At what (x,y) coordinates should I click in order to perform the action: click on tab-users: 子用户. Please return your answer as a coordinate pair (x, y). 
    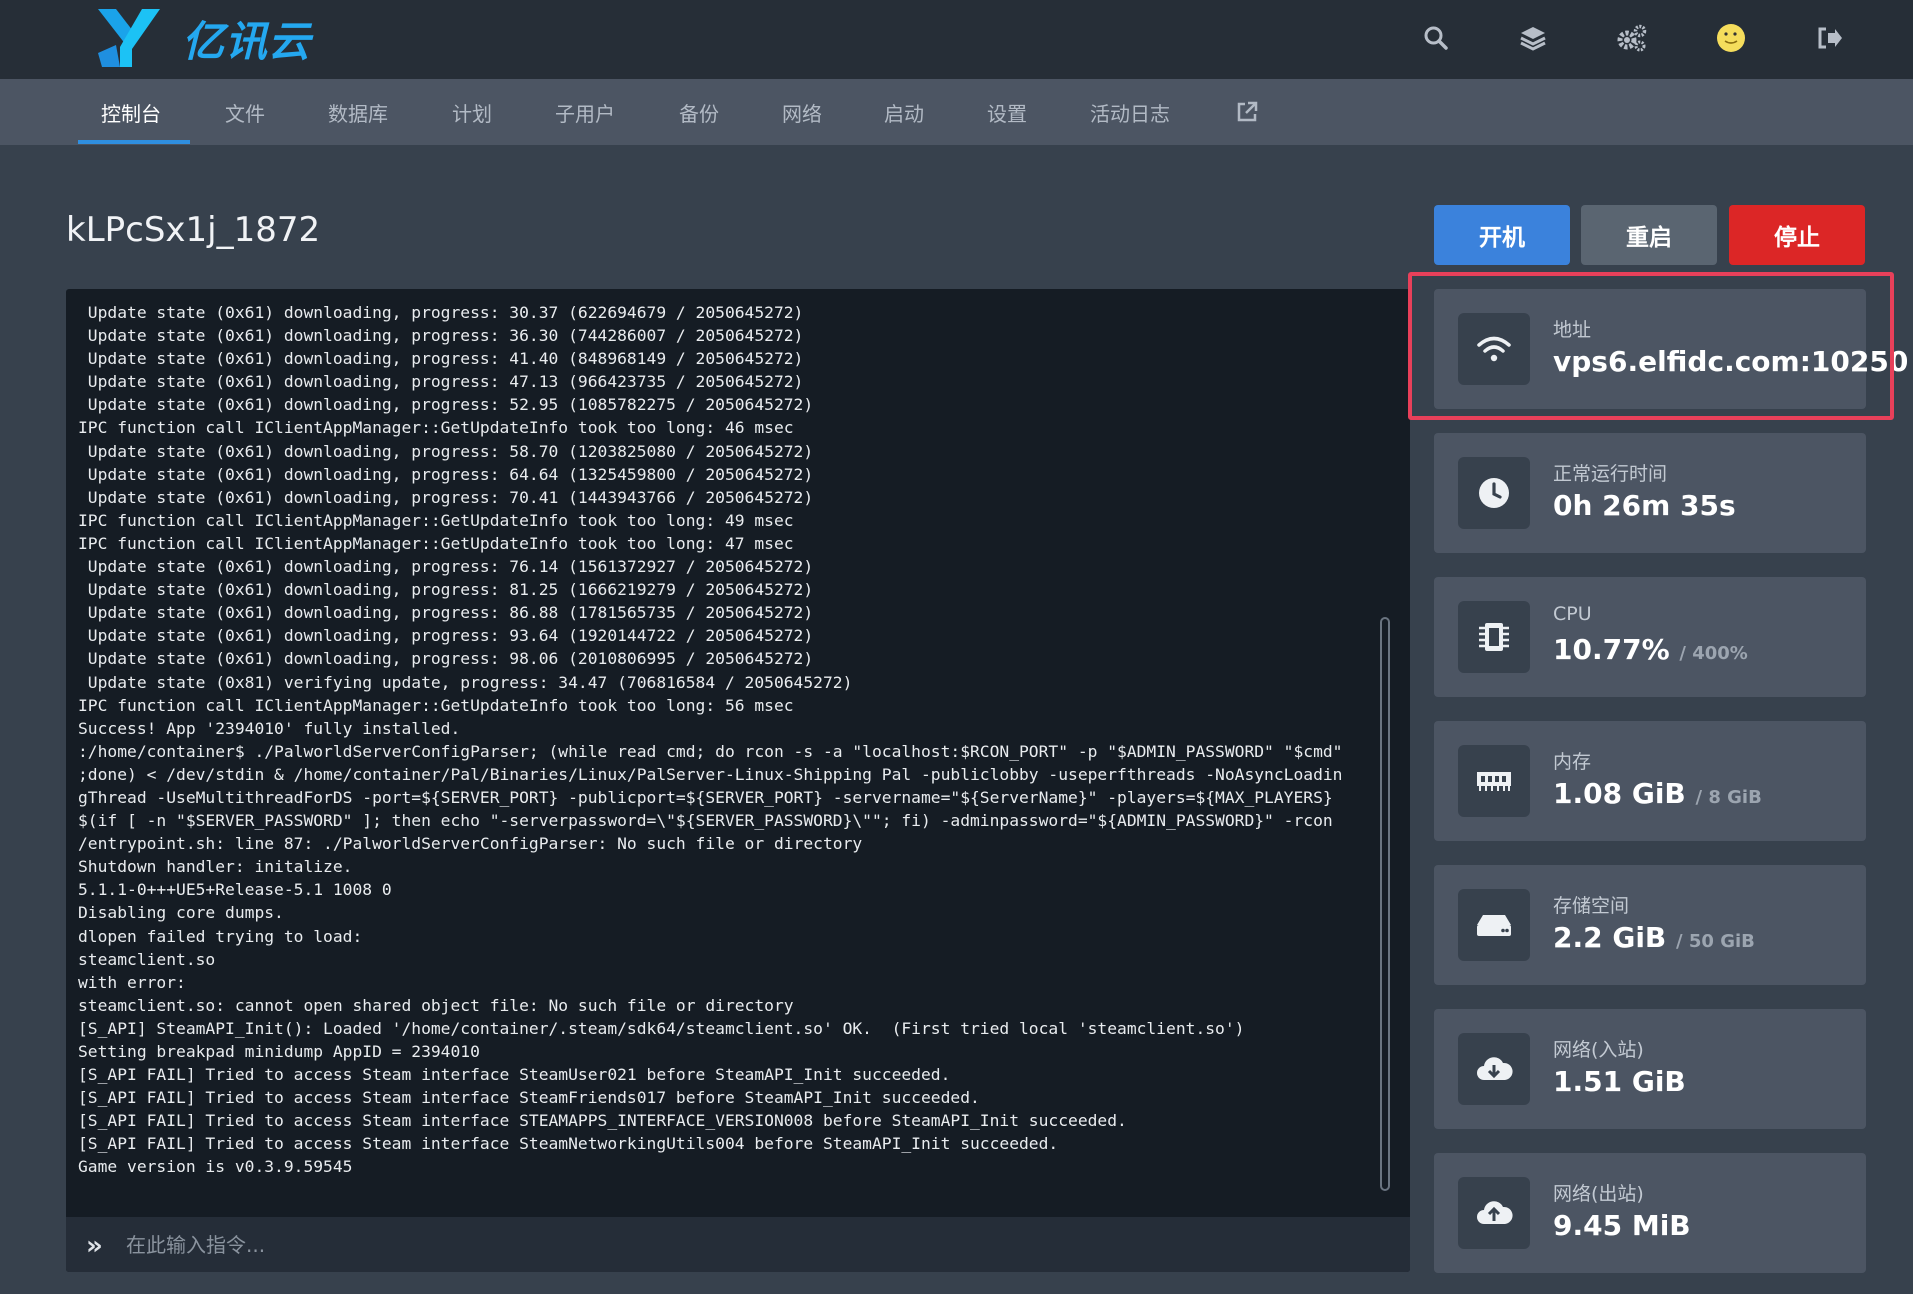
    Looking at the image, I should click on (585, 112).